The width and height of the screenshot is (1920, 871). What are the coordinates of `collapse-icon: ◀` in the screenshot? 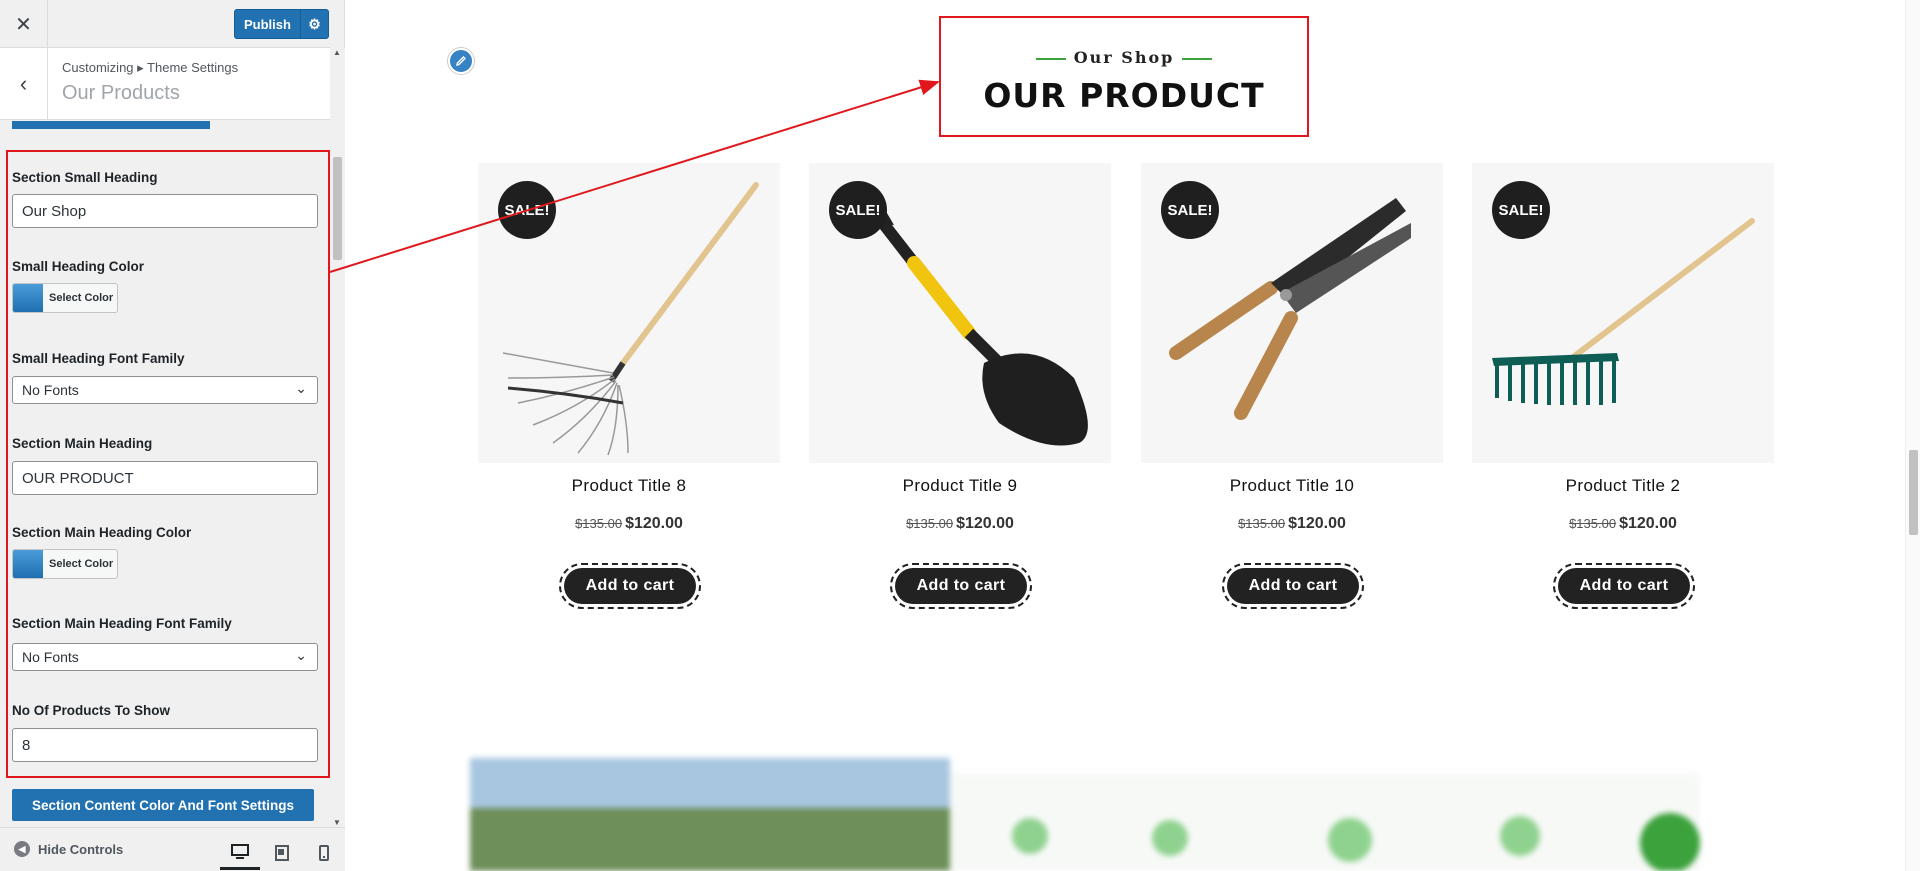 It's located at (22, 849).